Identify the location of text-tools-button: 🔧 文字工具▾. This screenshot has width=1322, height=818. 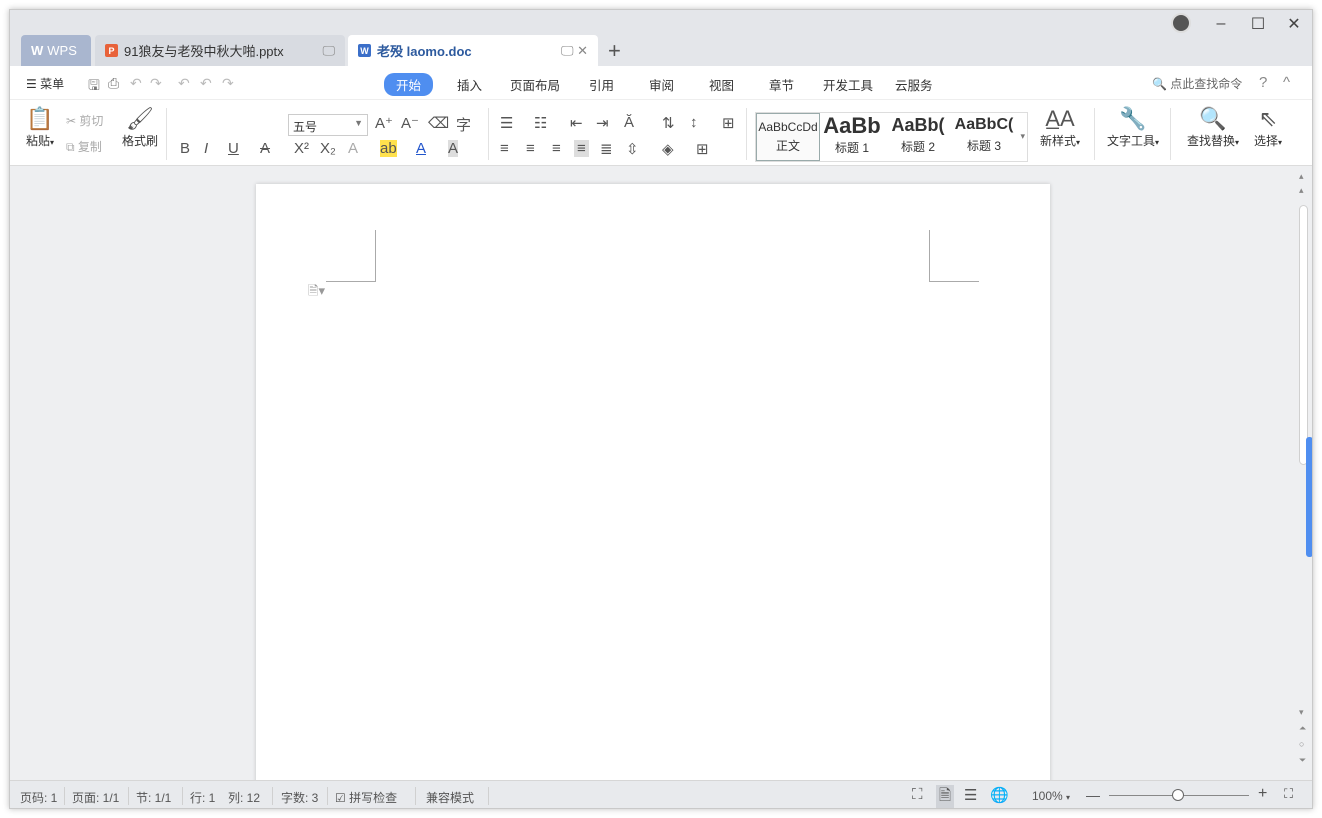
(1133, 127).